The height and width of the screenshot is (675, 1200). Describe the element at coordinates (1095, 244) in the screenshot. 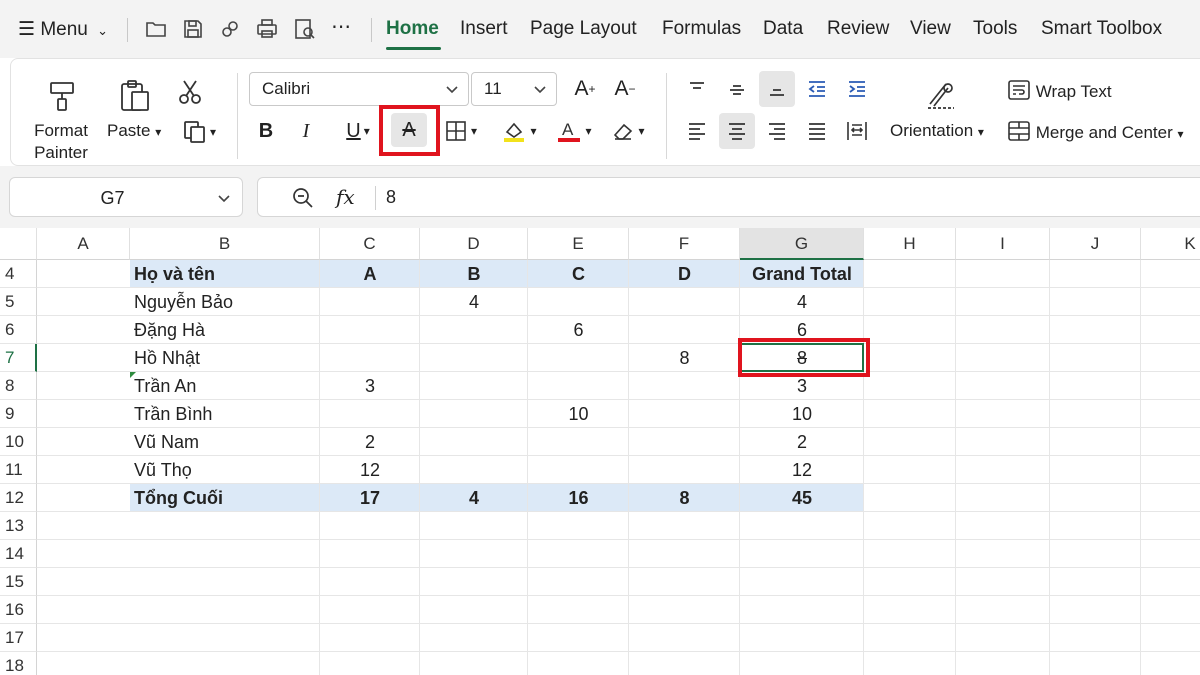

I see `column-header-j: J` at that location.